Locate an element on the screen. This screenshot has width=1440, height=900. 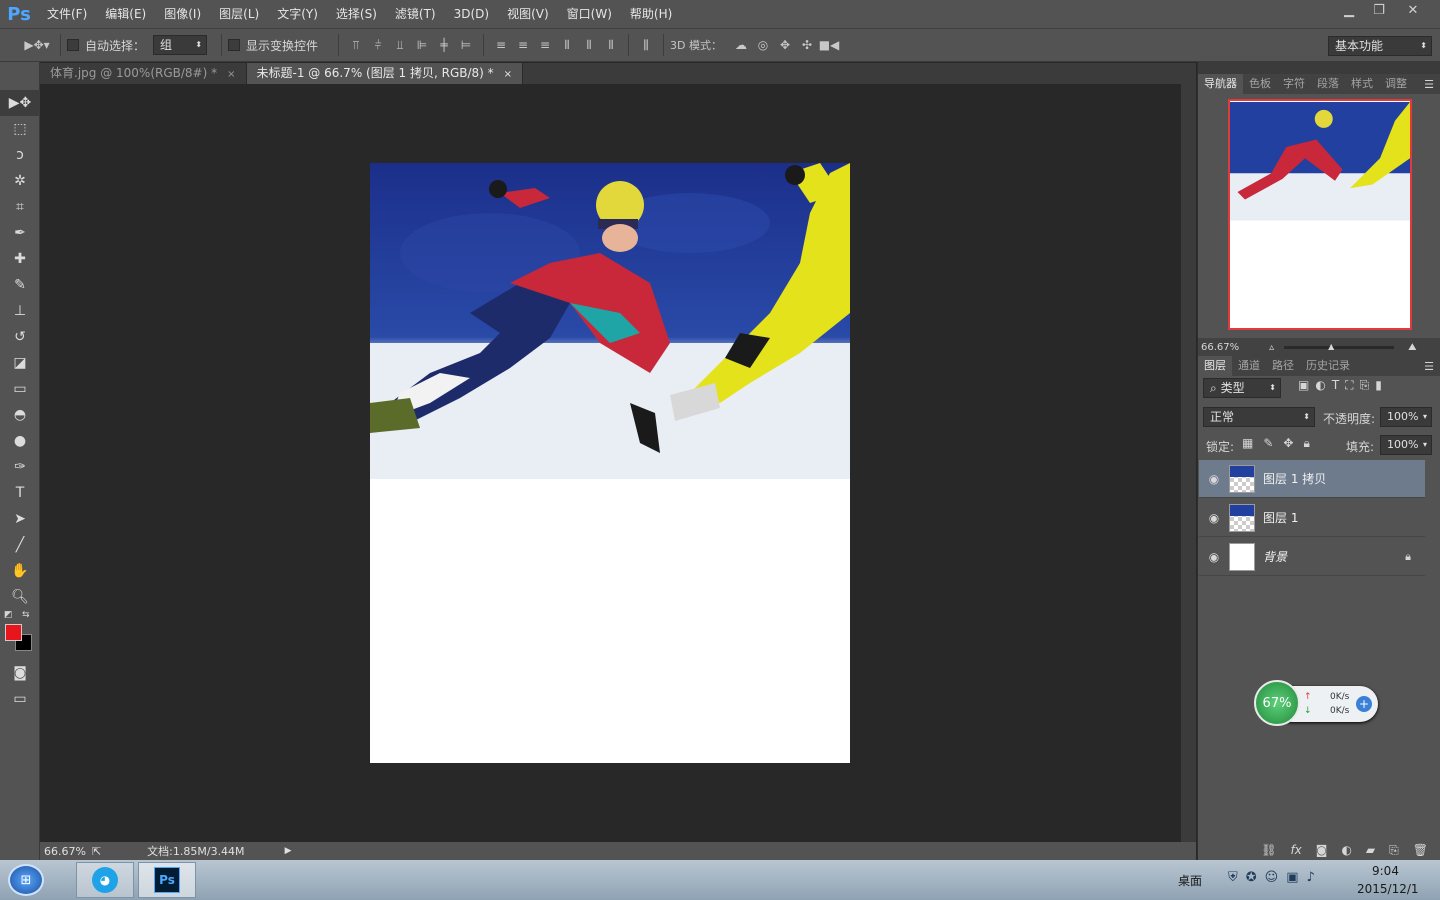
export-icon: ⇱ is located at coordinates (96, 851).